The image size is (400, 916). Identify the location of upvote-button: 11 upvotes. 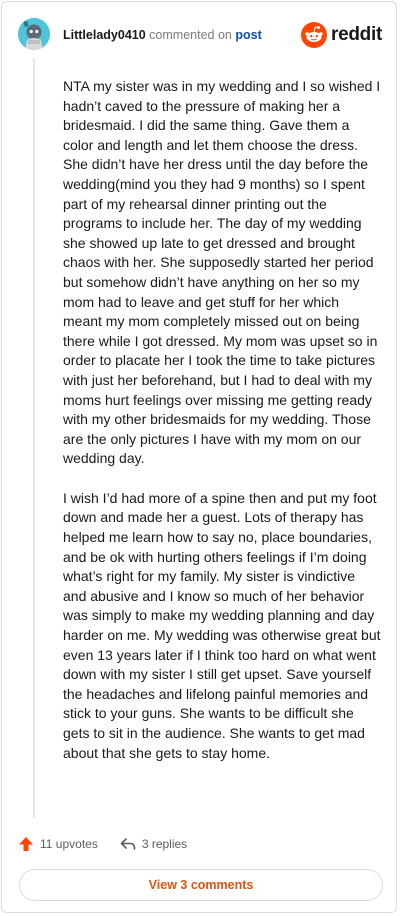
(58, 844).